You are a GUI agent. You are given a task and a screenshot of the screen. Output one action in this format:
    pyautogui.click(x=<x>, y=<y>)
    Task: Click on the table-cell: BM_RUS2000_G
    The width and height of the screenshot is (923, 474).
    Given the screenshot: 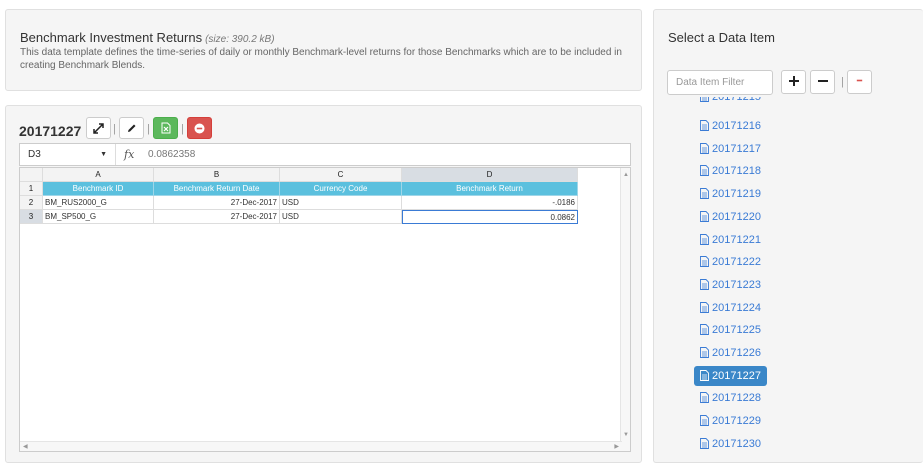 What is the action you would take?
    pyautogui.click(x=98, y=203)
    